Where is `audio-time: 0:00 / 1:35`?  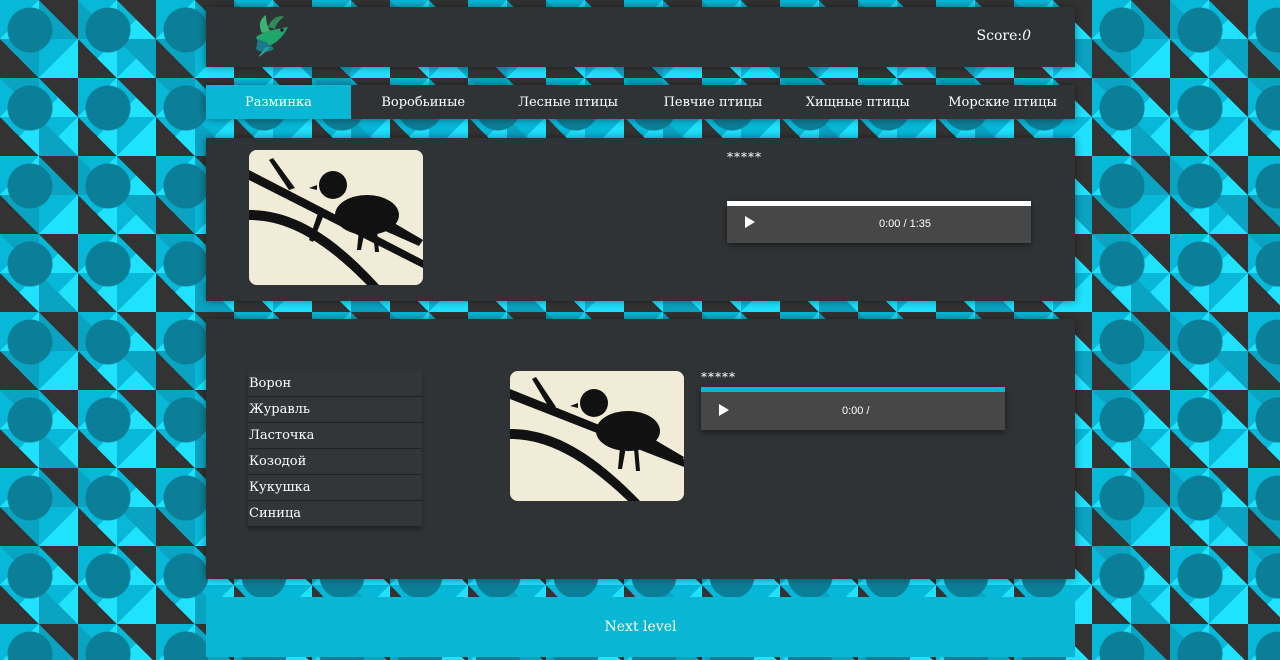
audio-time: 0:00 / 1:35 is located at coordinates (905, 224).